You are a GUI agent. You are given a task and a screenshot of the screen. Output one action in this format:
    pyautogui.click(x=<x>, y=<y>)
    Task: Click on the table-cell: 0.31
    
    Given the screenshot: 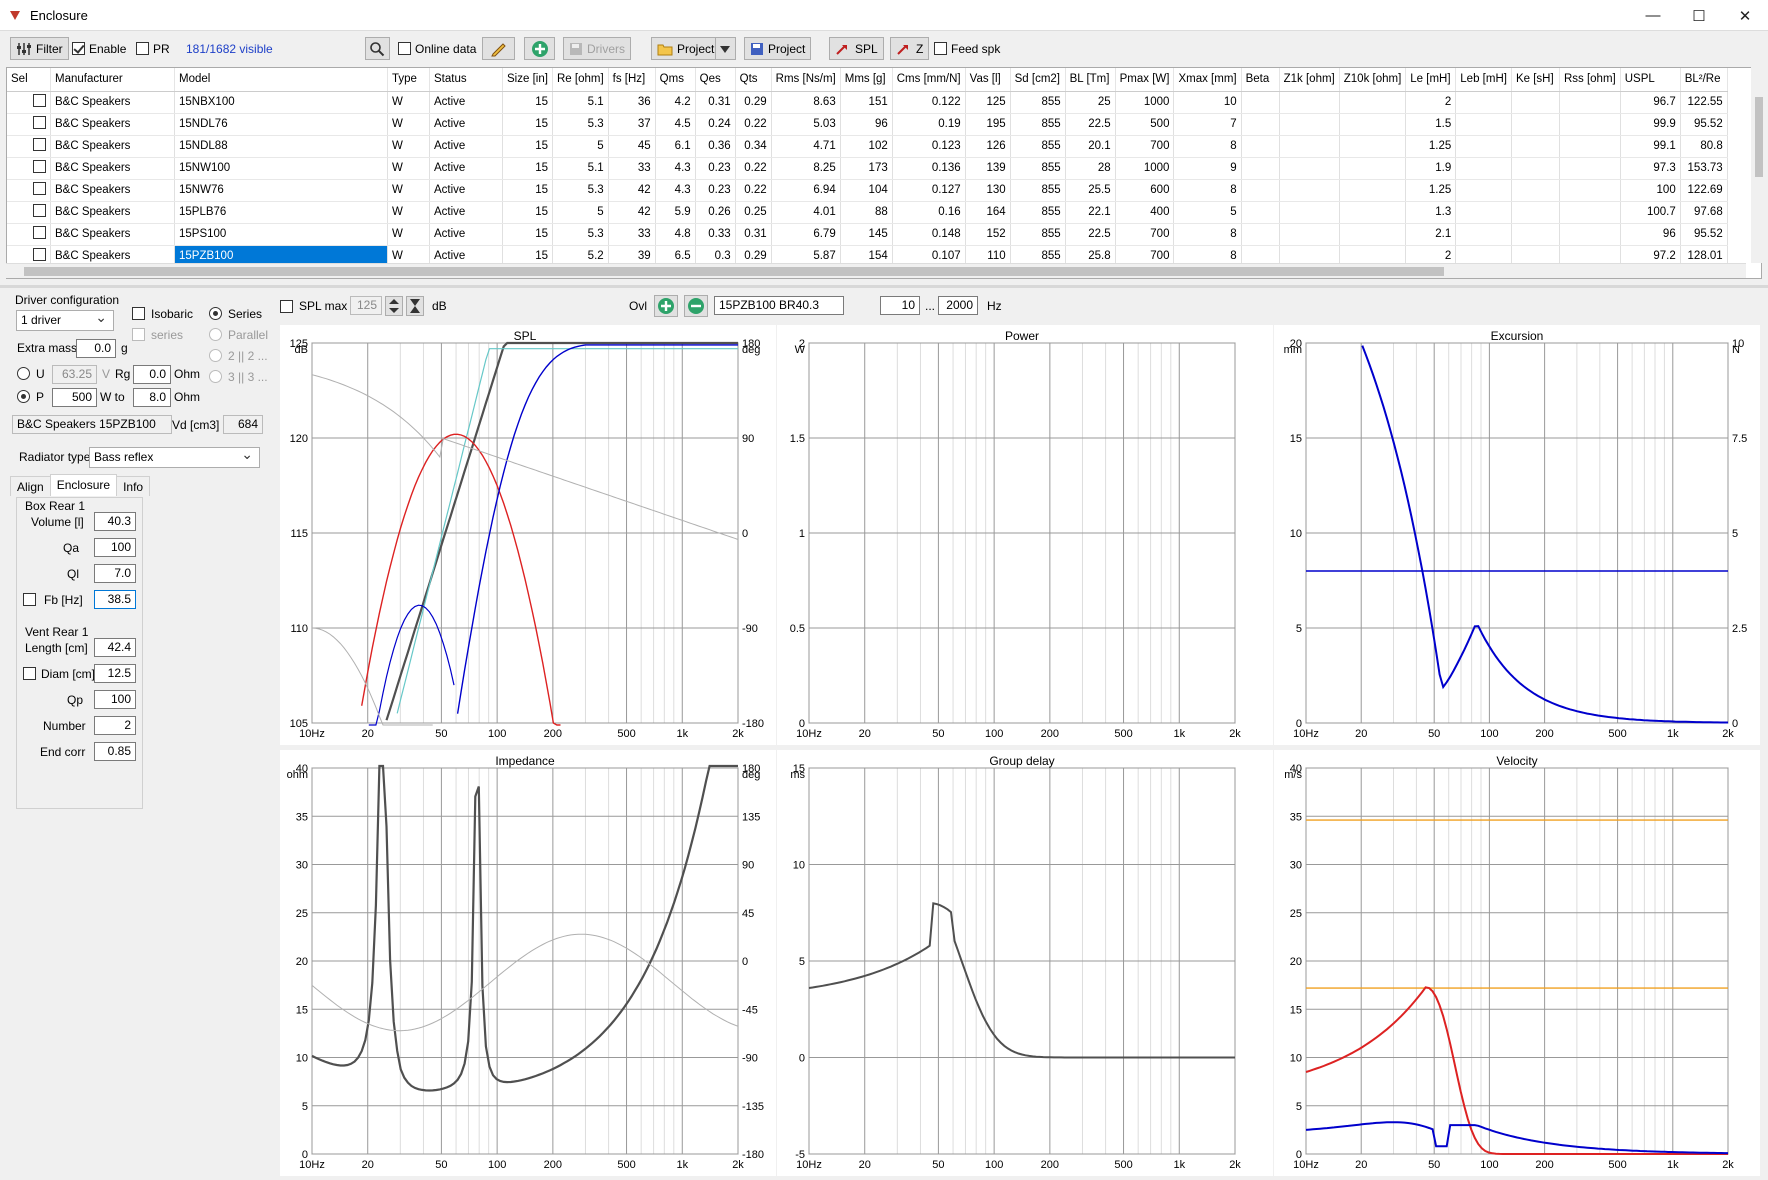 What is the action you would take?
    pyautogui.click(x=715, y=102)
    